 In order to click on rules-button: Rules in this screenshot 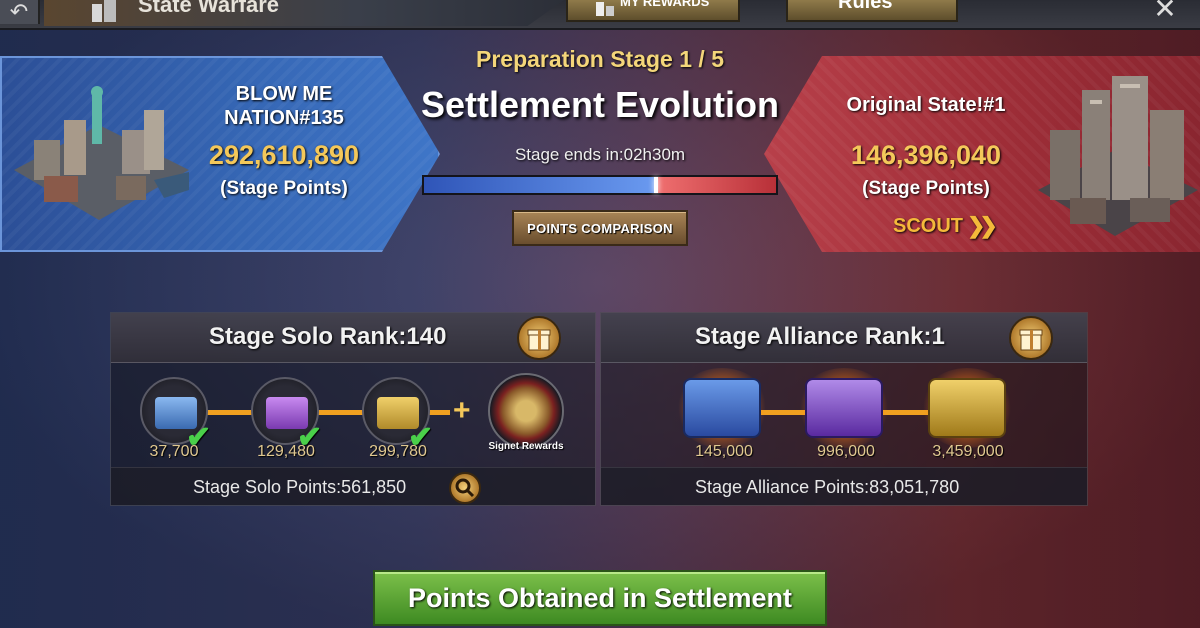, I will do `click(872, 11)`.